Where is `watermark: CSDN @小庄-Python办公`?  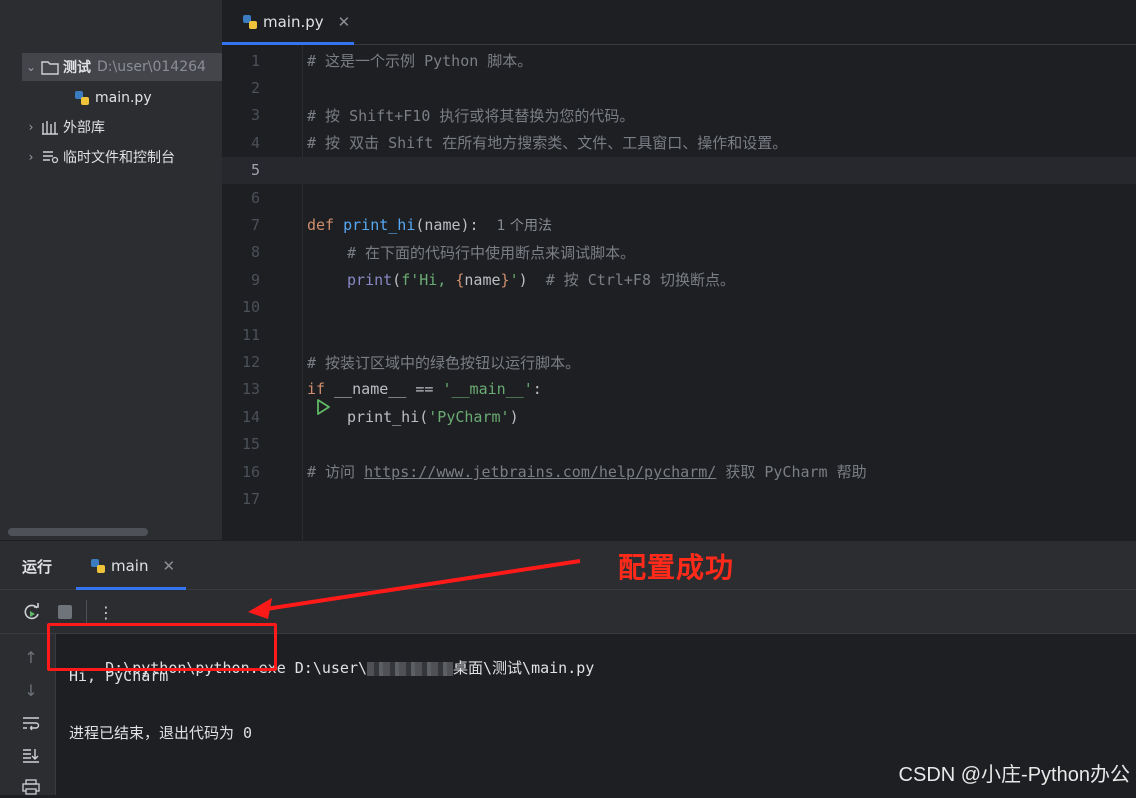 watermark: CSDN @小庄-Python办公 is located at coordinates (1014, 775).